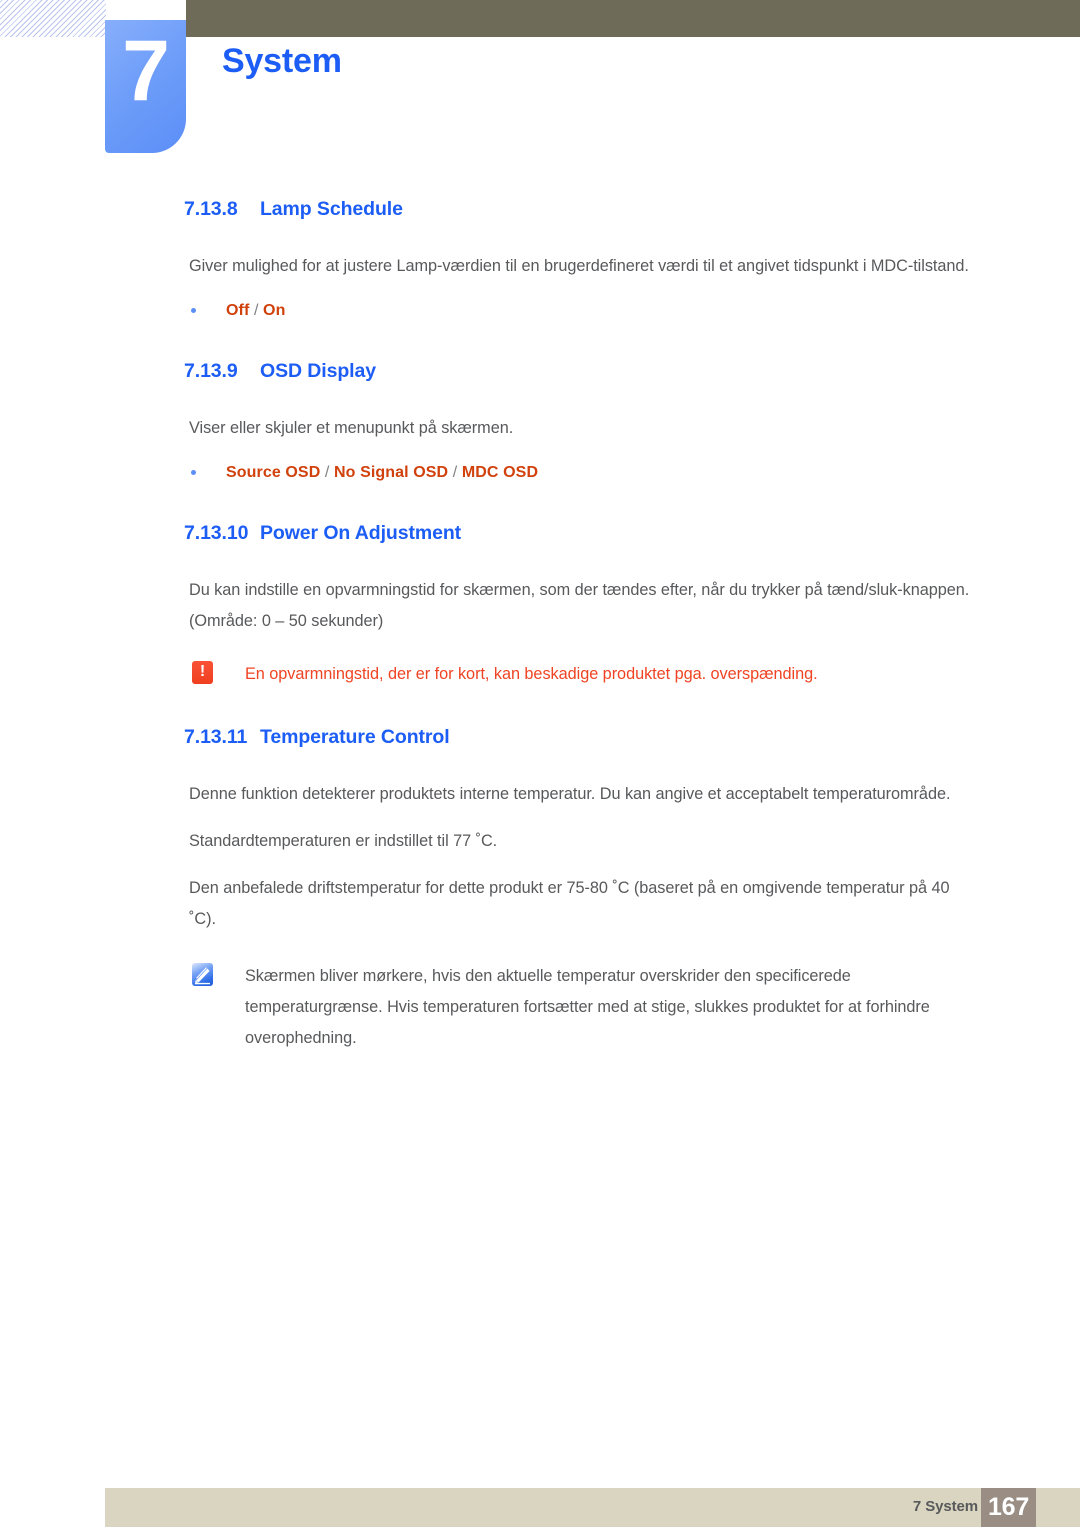 The image size is (1080, 1527). I want to click on footer-chapter-label: 7 System, so click(945, 1506).